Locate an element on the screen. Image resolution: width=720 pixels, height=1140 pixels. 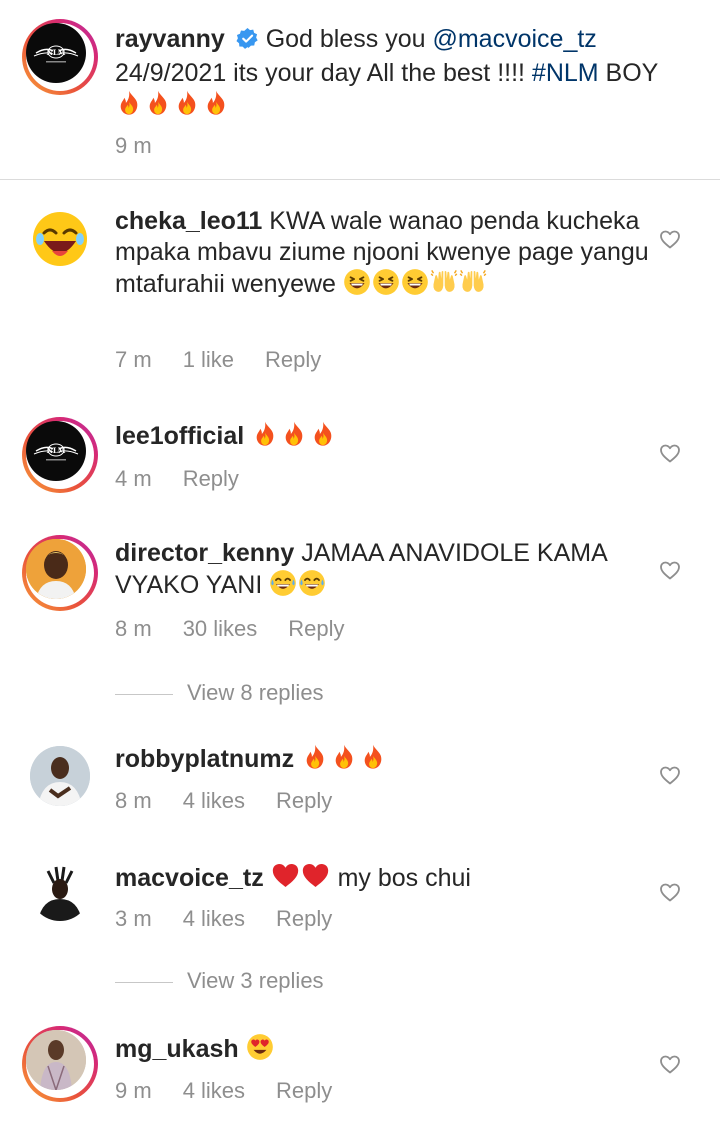
comment-meta: 9 m 4 likes Reply is located at coordinates (223, 1091).